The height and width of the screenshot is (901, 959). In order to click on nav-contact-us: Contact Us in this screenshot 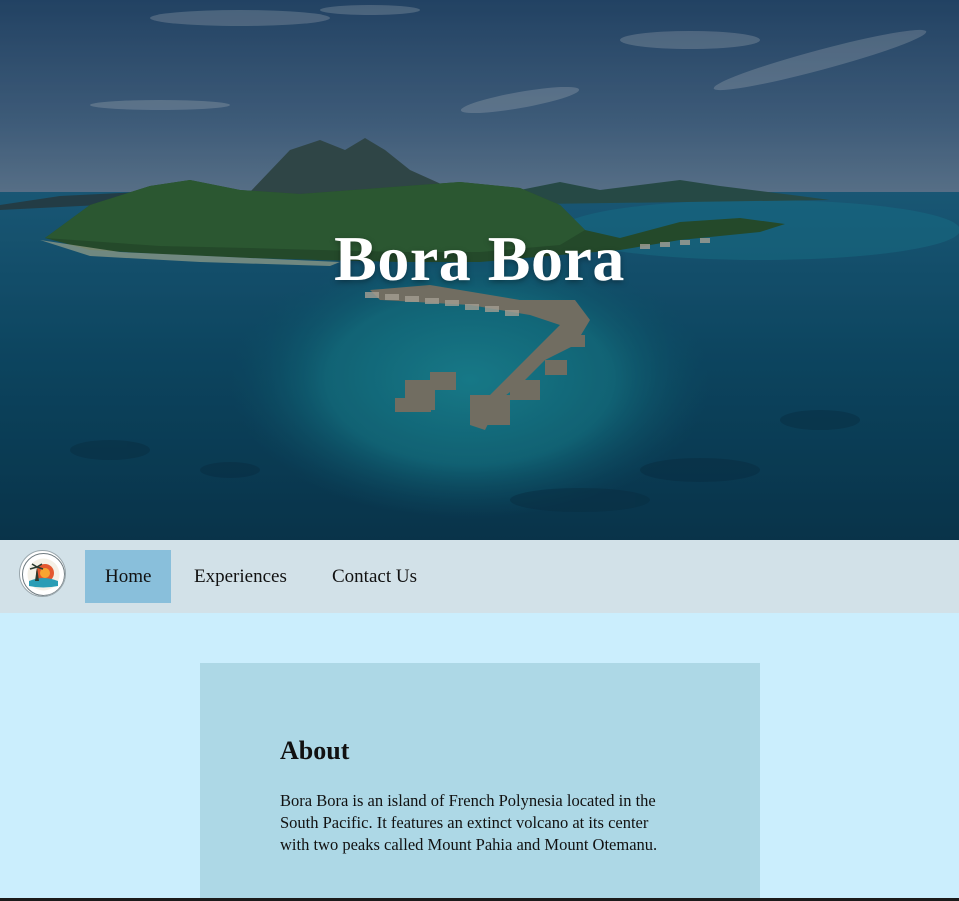, I will do `click(374, 576)`.